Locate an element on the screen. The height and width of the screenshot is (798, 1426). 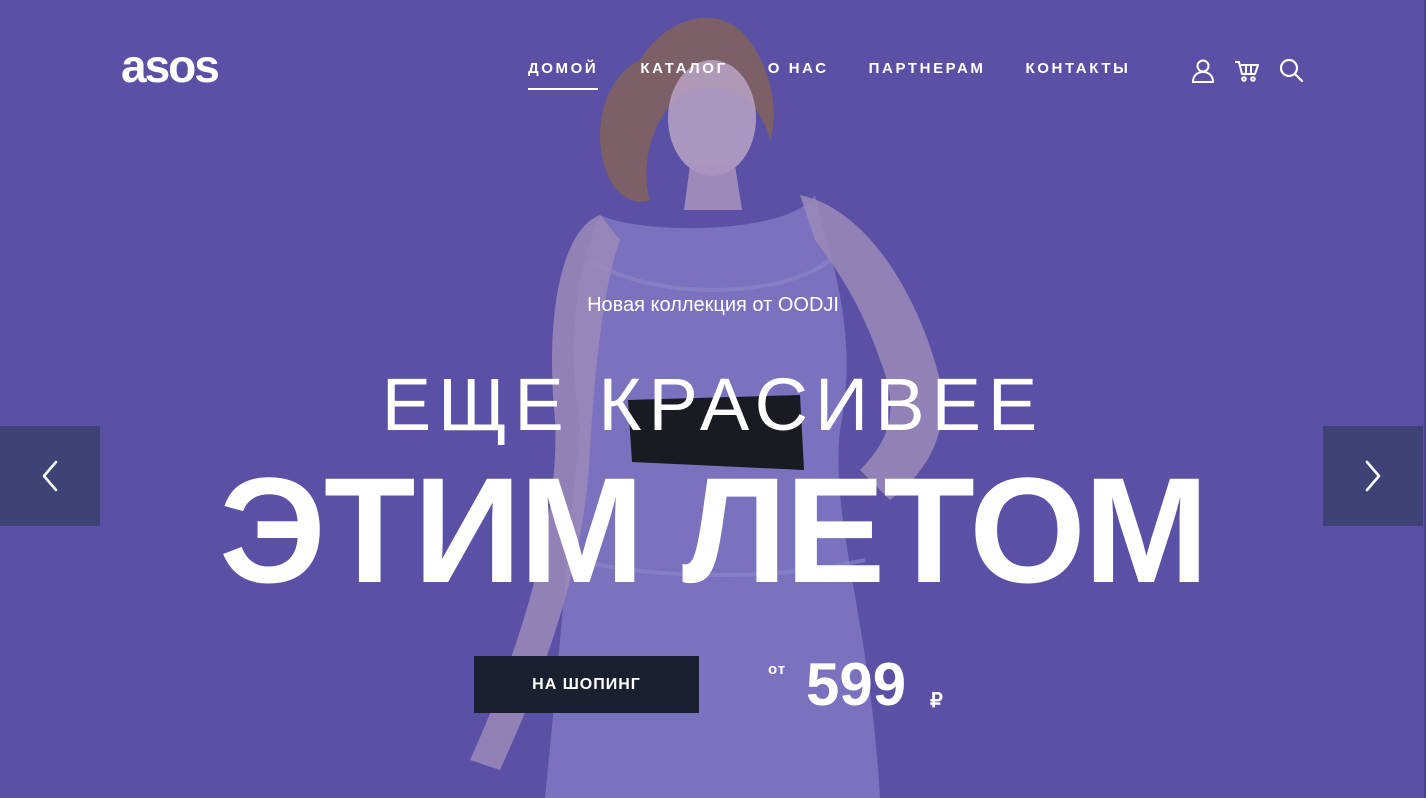
cart-icon is located at coordinates (1247, 70).